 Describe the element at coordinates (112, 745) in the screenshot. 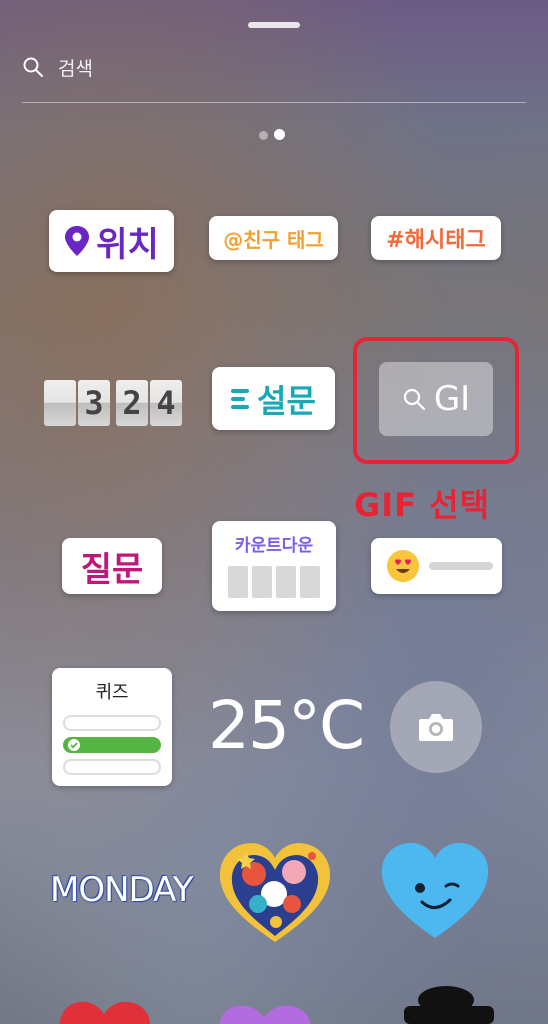

I see `quiz-option-correct` at that location.